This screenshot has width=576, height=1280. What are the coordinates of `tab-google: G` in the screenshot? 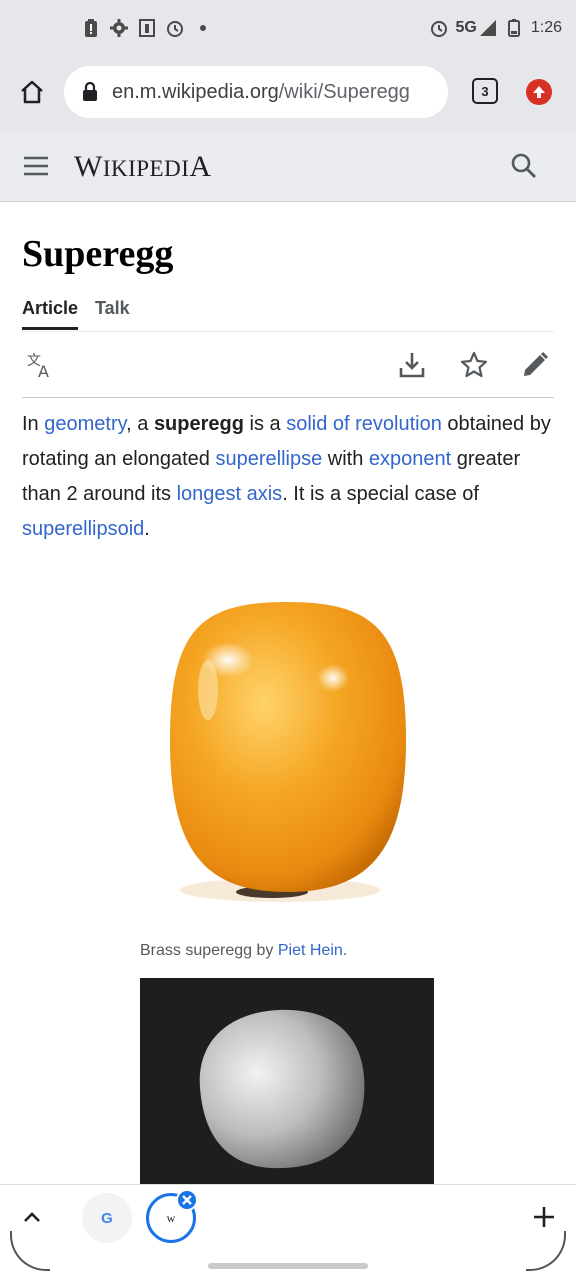 It's located at (107, 1218).